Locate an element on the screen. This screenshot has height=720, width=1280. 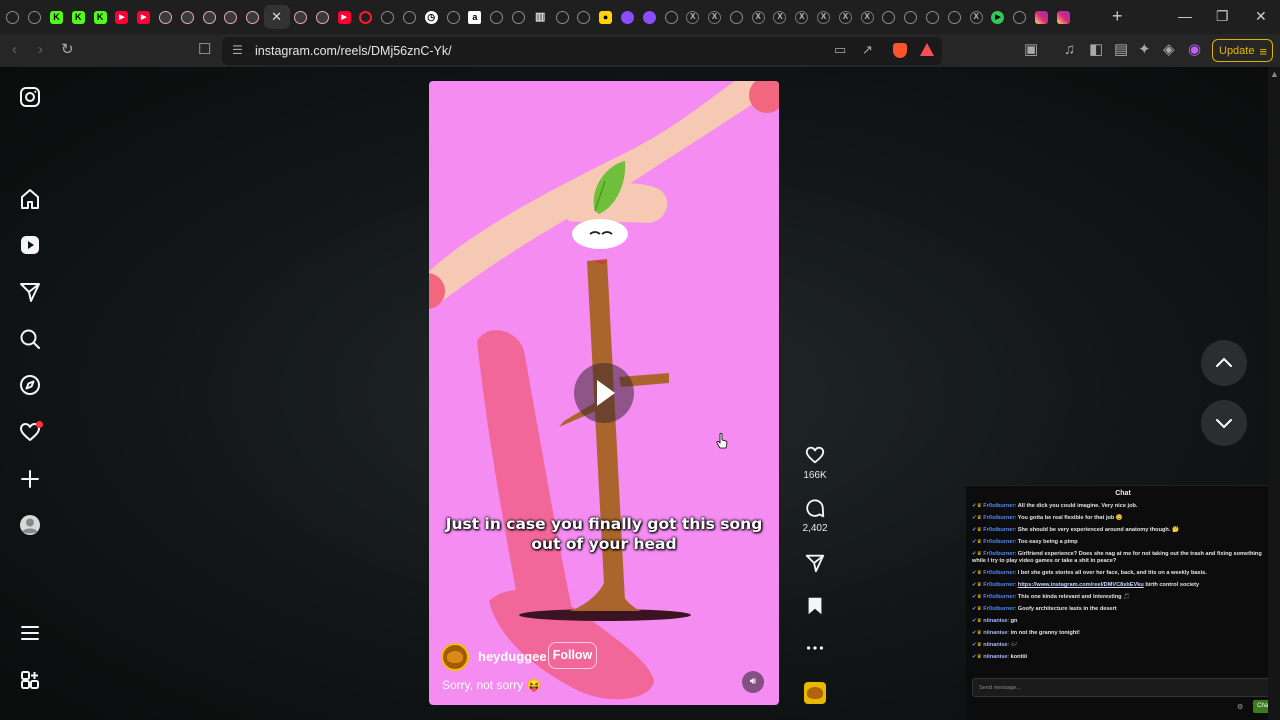
leo-ai-icon: ✦ is located at coordinates (1144, 50).